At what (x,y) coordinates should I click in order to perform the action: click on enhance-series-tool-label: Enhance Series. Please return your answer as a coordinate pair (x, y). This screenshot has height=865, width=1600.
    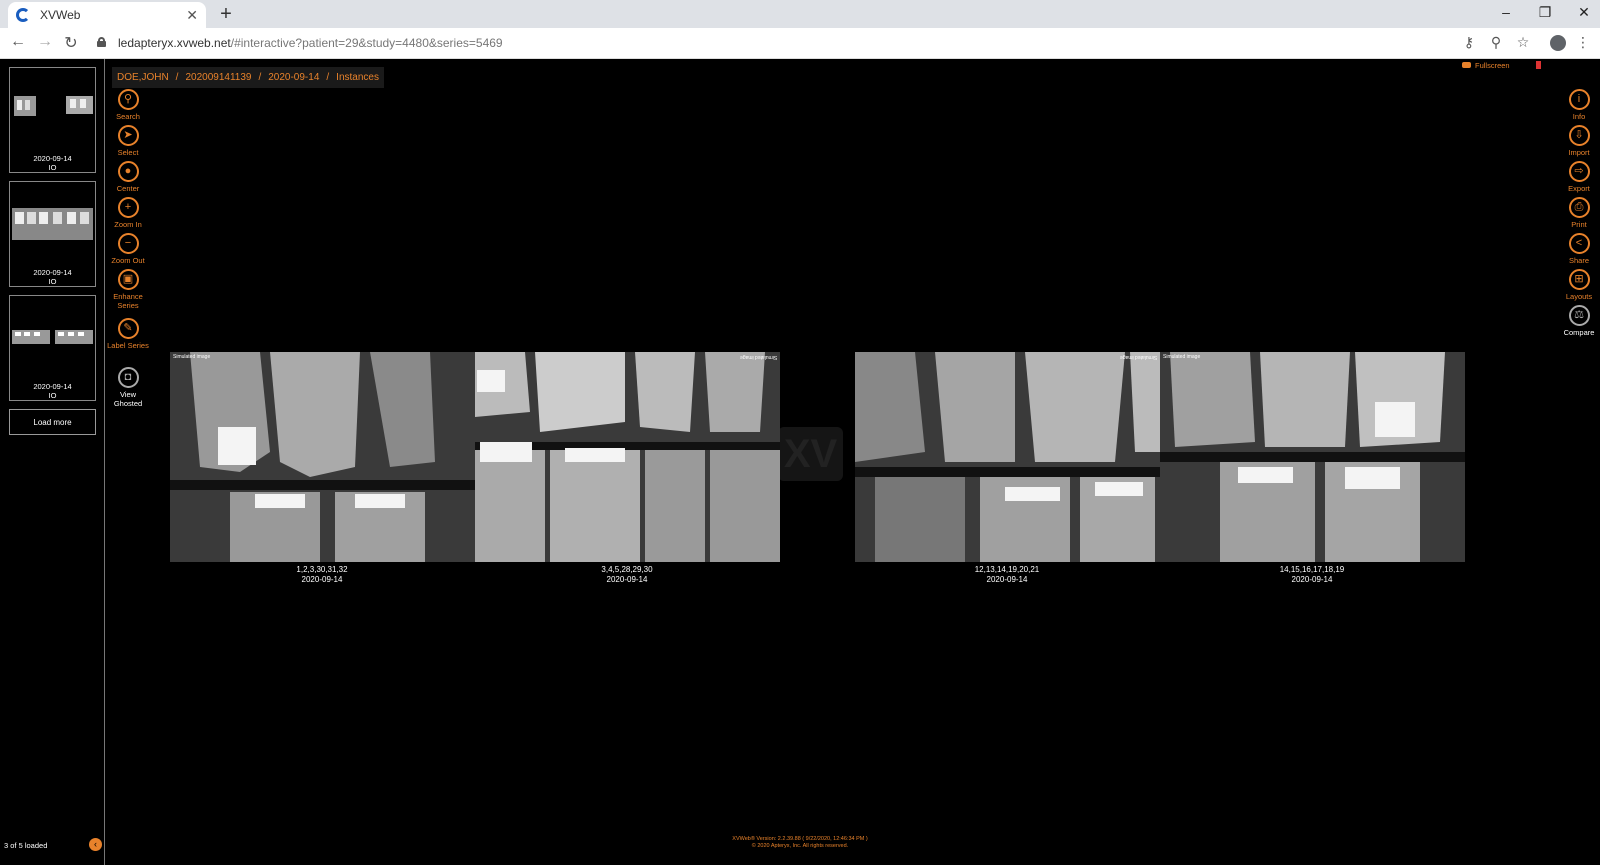
    Looking at the image, I should click on (128, 301).